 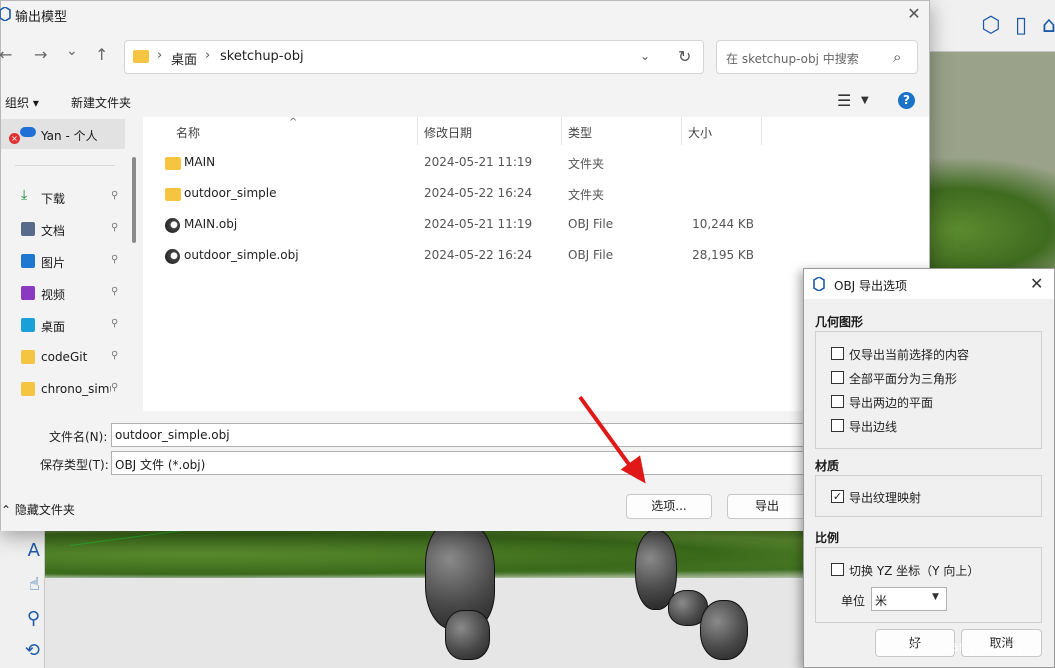 I want to click on text-tool-icon: A, so click(x=22, y=550).